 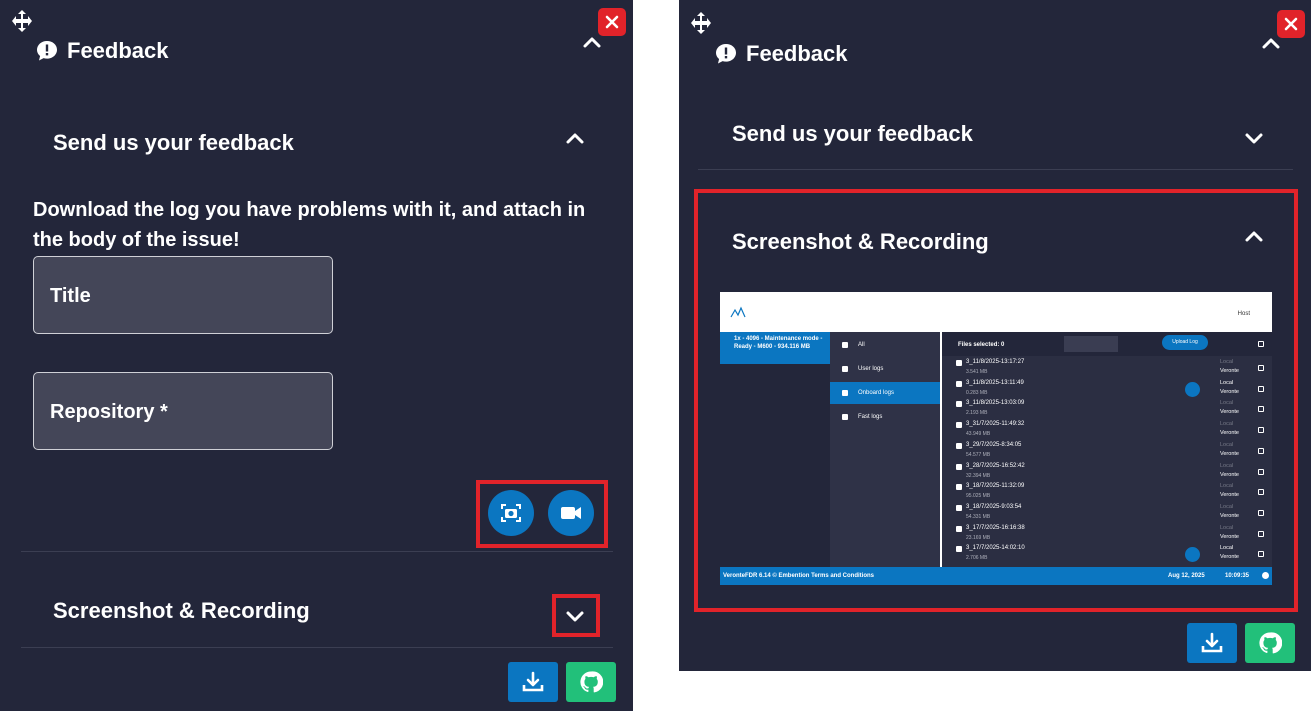 What do you see at coordinates (977, 392) in the screenshot?
I see `log-size: 0.283 MB` at bounding box center [977, 392].